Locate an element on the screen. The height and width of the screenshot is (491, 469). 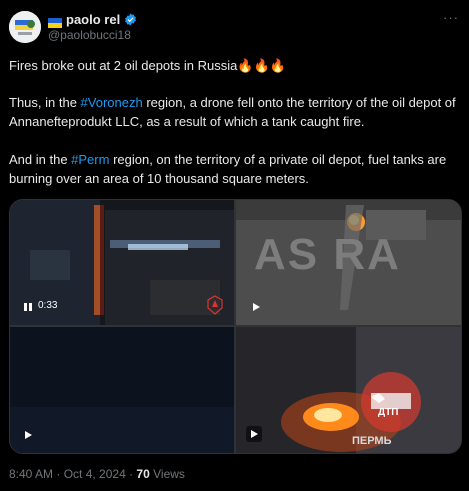
video-tile-2: AS RA is located at coordinates (348, 262).